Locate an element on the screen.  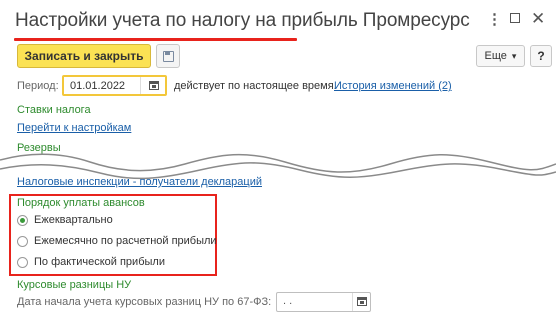
more-actions-button: Еще ▾ is located at coordinates (500, 56).